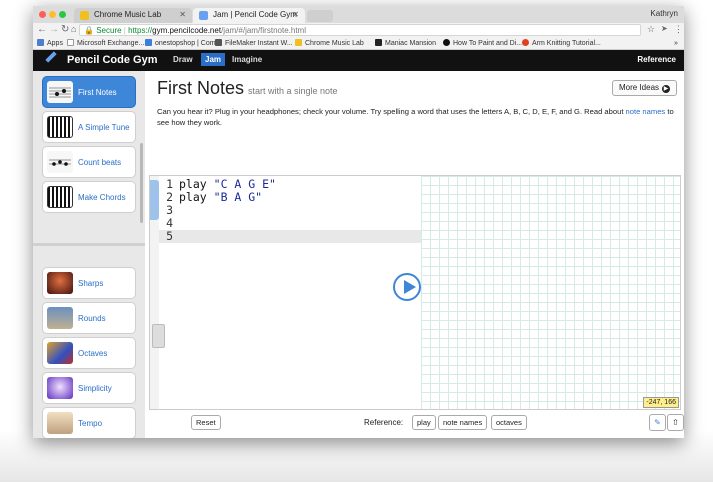 Image resolution: width=713 pixels, height=482 pixels. I want to click on sidebar-scrollbar, so click(141, 183).